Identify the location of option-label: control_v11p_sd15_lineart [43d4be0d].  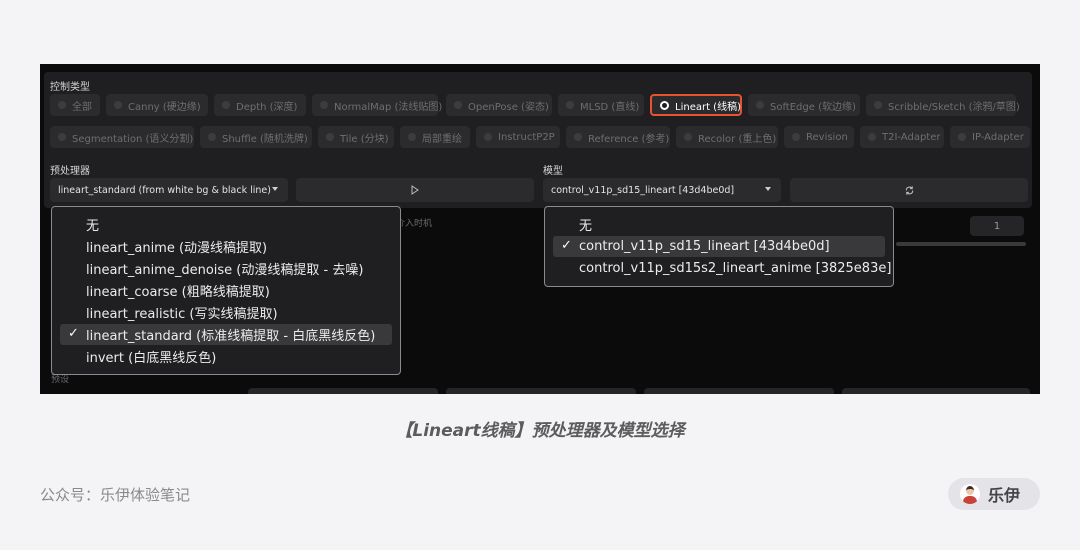
(704, 246).